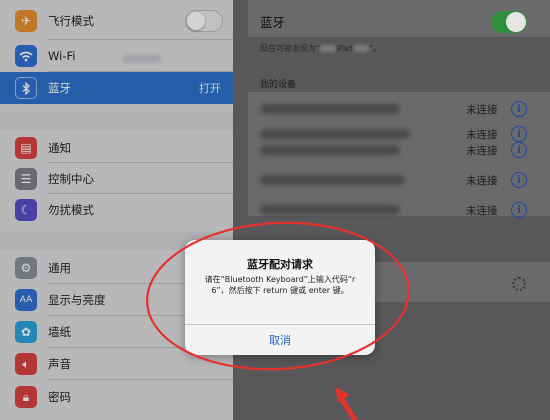 This screenshot has width=550, height=420. Describe the element at coordinates (290, 48) in the screenshot. I see `discoverable-prefix: 现在可被发现为“` at that location.